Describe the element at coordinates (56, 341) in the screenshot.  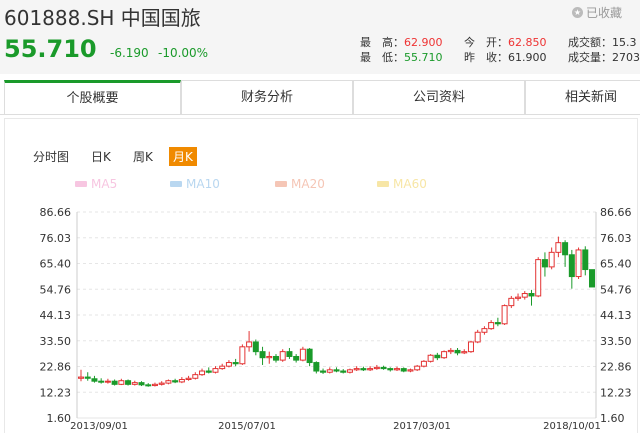
I see `y-tick-label-left: 33.50` at that location.